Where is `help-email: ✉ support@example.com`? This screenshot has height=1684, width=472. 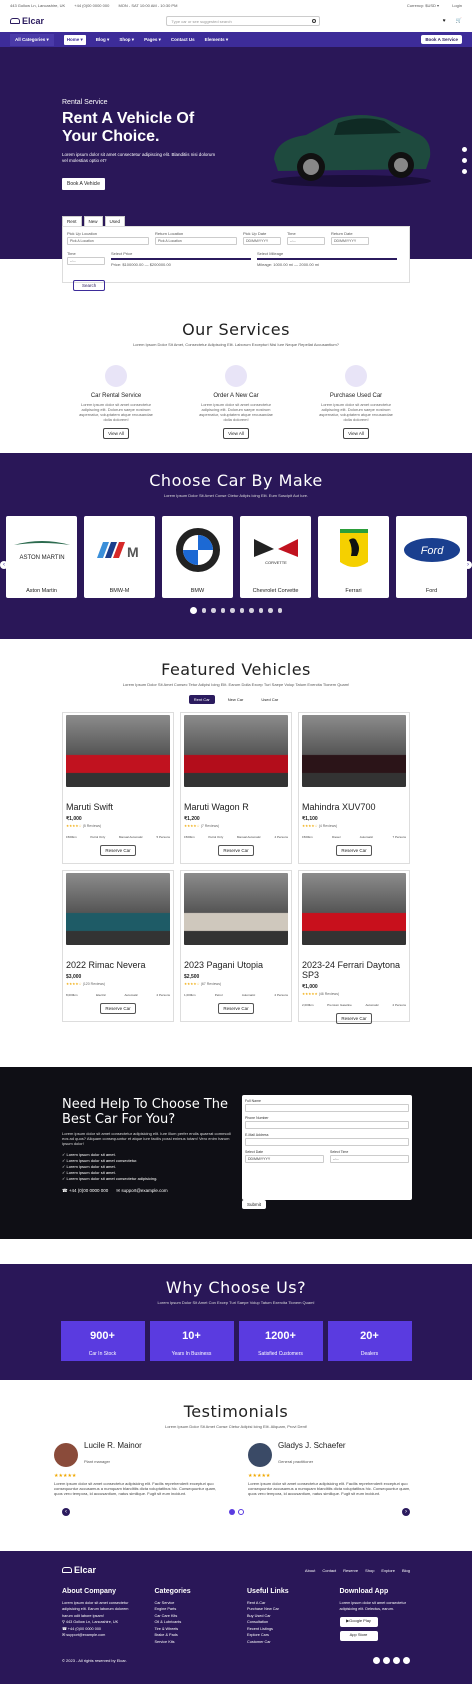 help-email: ✉ support@example.com is located at coordinates (141, 1191).